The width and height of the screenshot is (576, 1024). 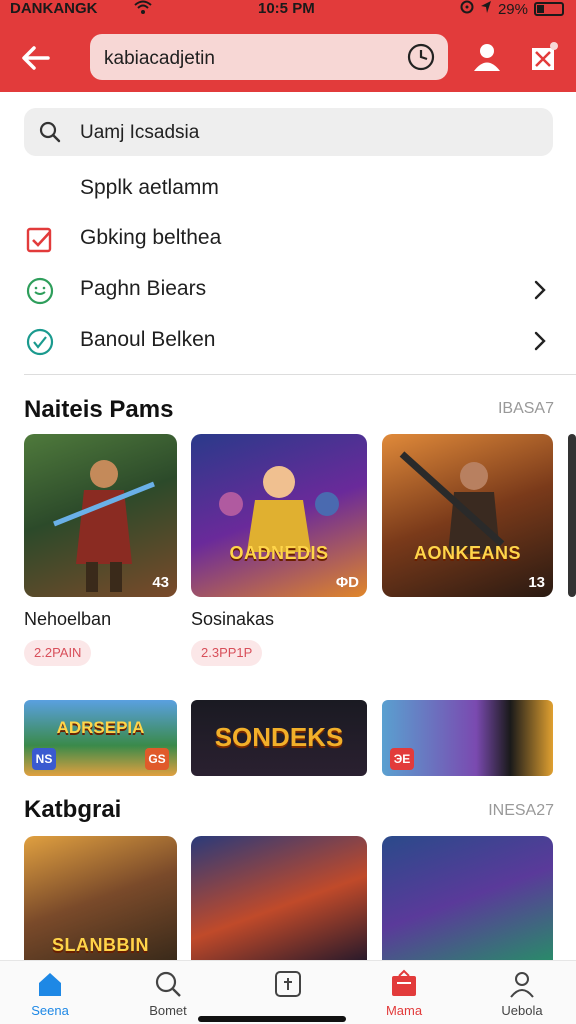 I want to click on status-bar: DANKANGK 10:5 PM 29%, so click(x=288, y=10).